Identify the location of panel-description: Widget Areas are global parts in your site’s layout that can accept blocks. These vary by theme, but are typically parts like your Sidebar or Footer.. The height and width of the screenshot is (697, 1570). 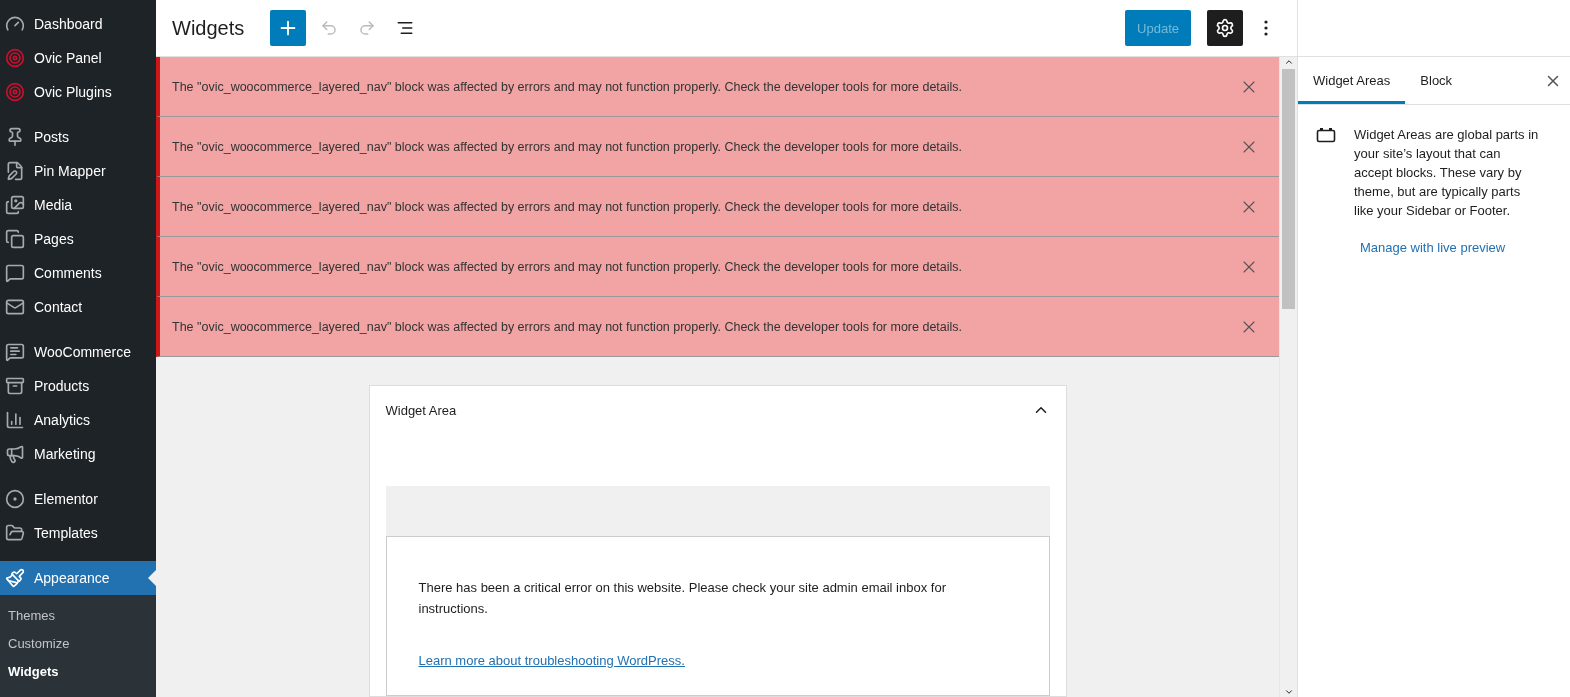
(1447, 173).